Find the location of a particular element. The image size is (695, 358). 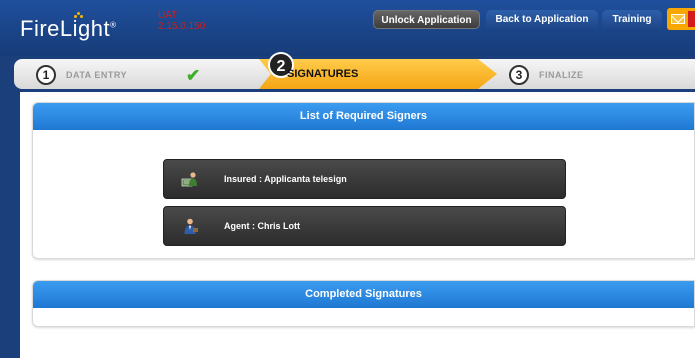

messages-button is located at coordinates (681, 19).